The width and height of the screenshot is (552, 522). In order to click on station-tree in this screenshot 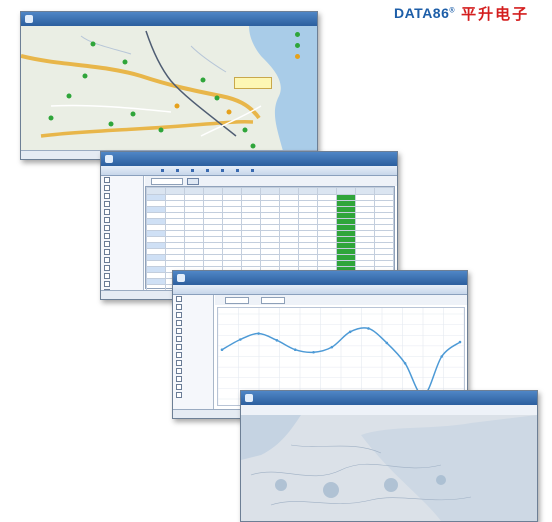, I will do `click(122, 237)`.